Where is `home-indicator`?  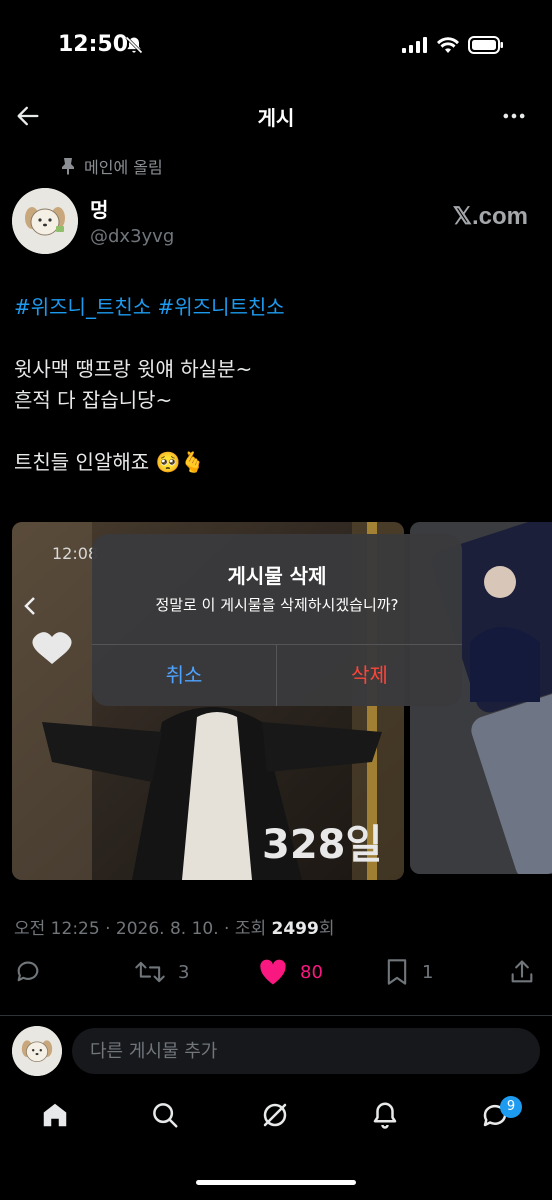
home-indicator is located at coordinates (276, 1182).